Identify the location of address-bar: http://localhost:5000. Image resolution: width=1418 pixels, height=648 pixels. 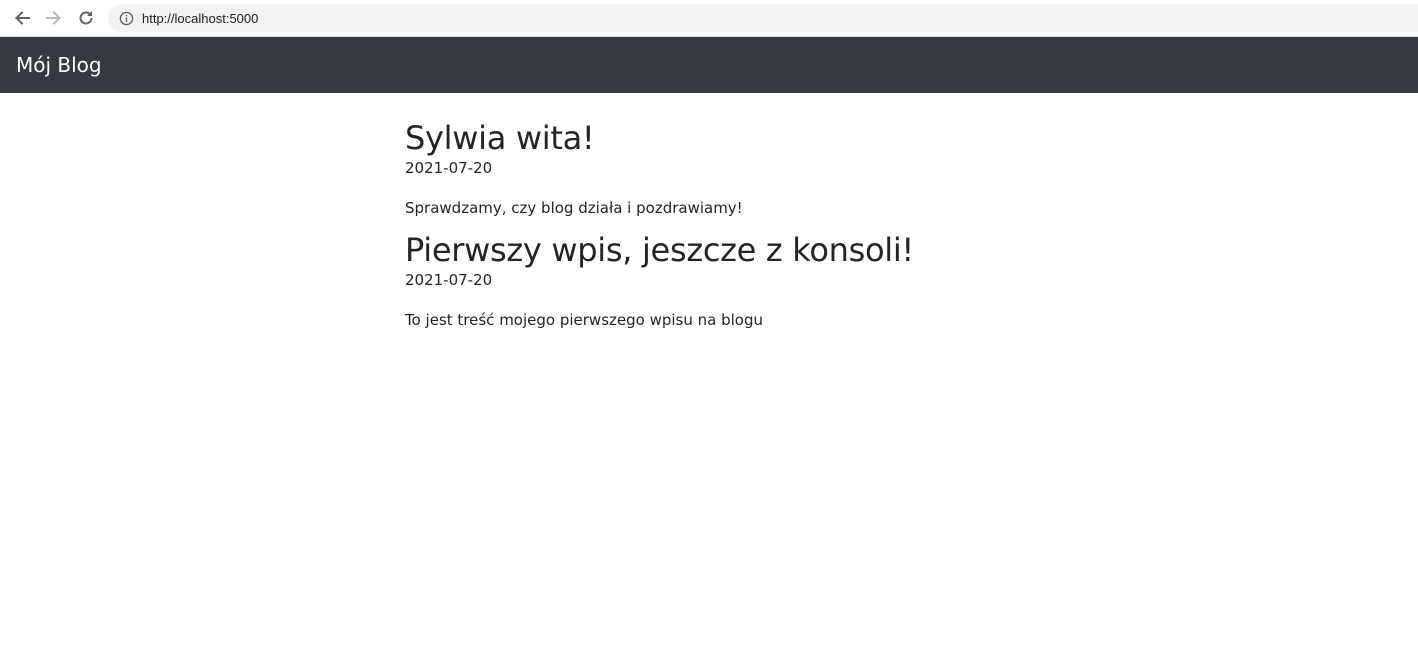
(763, 18).